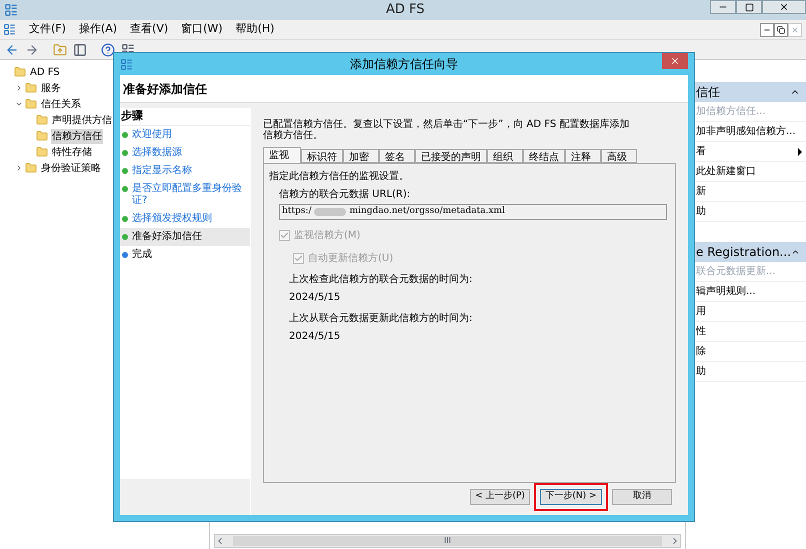 This screenshot has height=549, width=806. I want to click on intro-text: 已配置信赖方信任。复查以下设置，然后单击“下一步”，向 AD FS 配置数据库添加信赖方信任。, so click(446, 130).